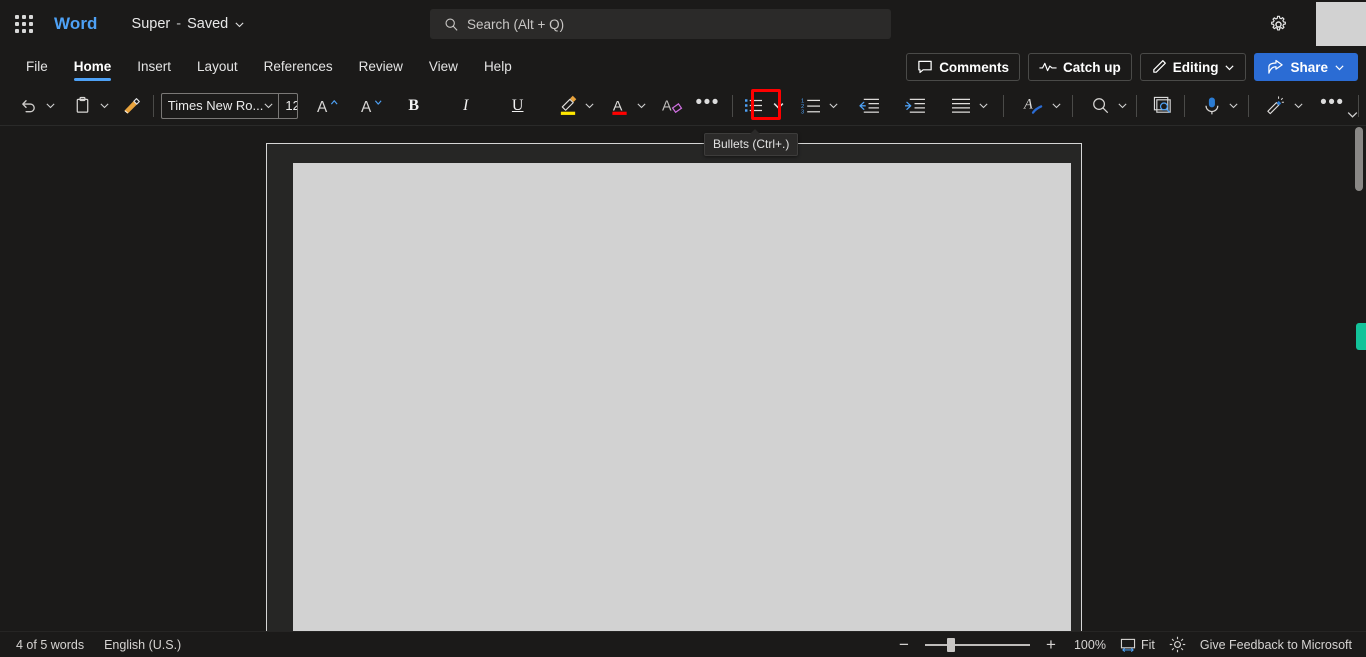  I want to click on vertical-scrollbar, so click(1359, 379).